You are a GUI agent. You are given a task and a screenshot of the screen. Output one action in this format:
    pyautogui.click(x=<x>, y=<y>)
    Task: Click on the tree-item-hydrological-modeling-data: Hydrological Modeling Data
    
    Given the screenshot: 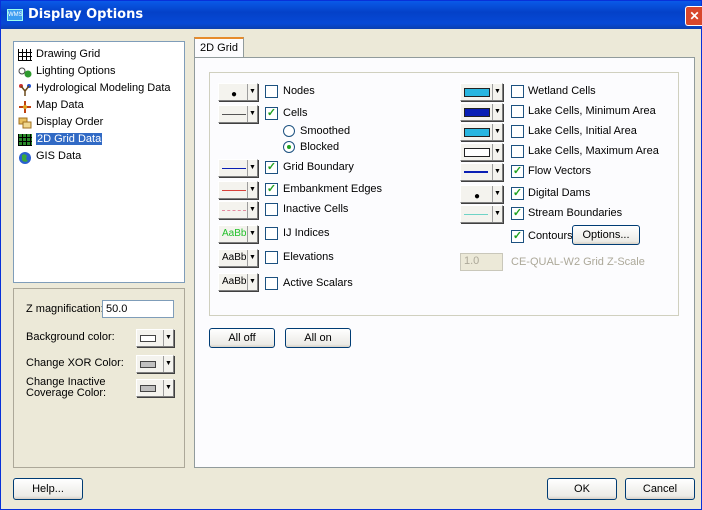 What is the action you would take?
    pyautogui.click(x=94, y=88)
    